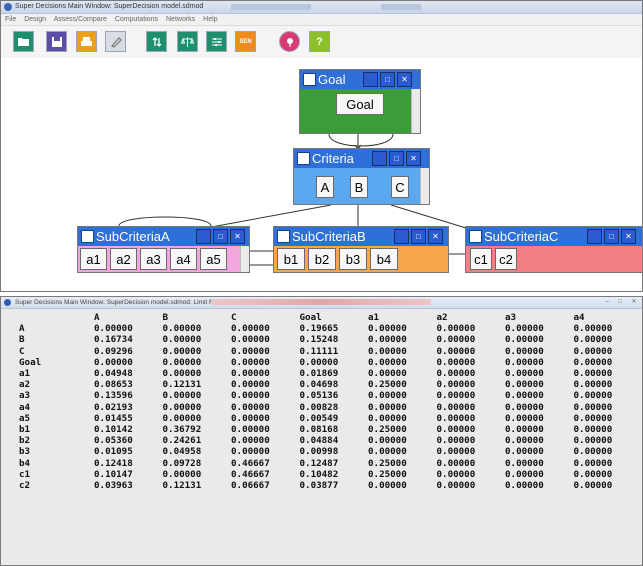 This screenshot has height=566, width=643. What do you see at coordinates (319, 418) in the screenshot?
I see `table-cell: 0.00549` at bounding box center [319, 418].